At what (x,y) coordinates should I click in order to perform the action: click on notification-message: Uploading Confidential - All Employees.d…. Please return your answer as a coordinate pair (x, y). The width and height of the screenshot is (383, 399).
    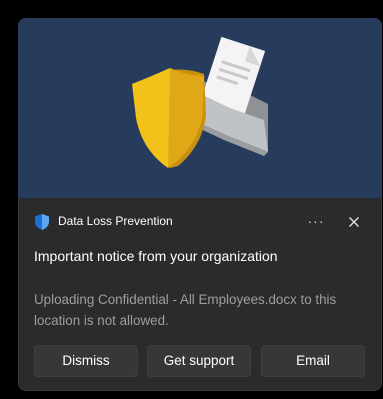
    Looking at the image, I should click on (185, 310).